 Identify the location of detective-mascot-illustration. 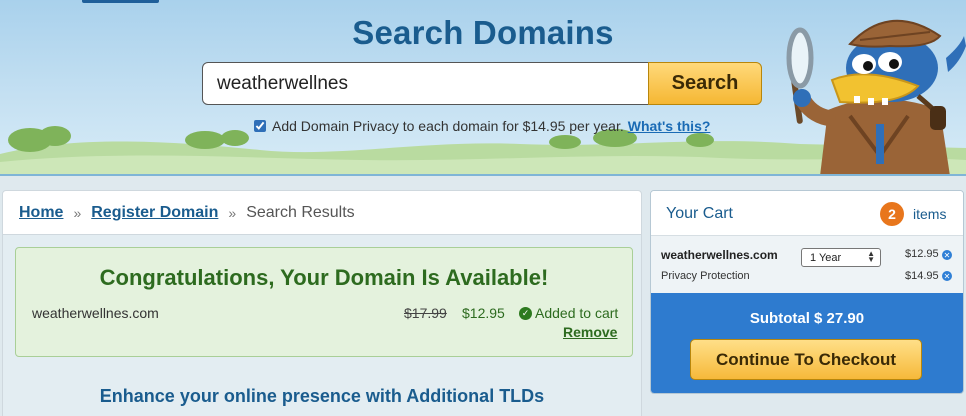
(876, 96).